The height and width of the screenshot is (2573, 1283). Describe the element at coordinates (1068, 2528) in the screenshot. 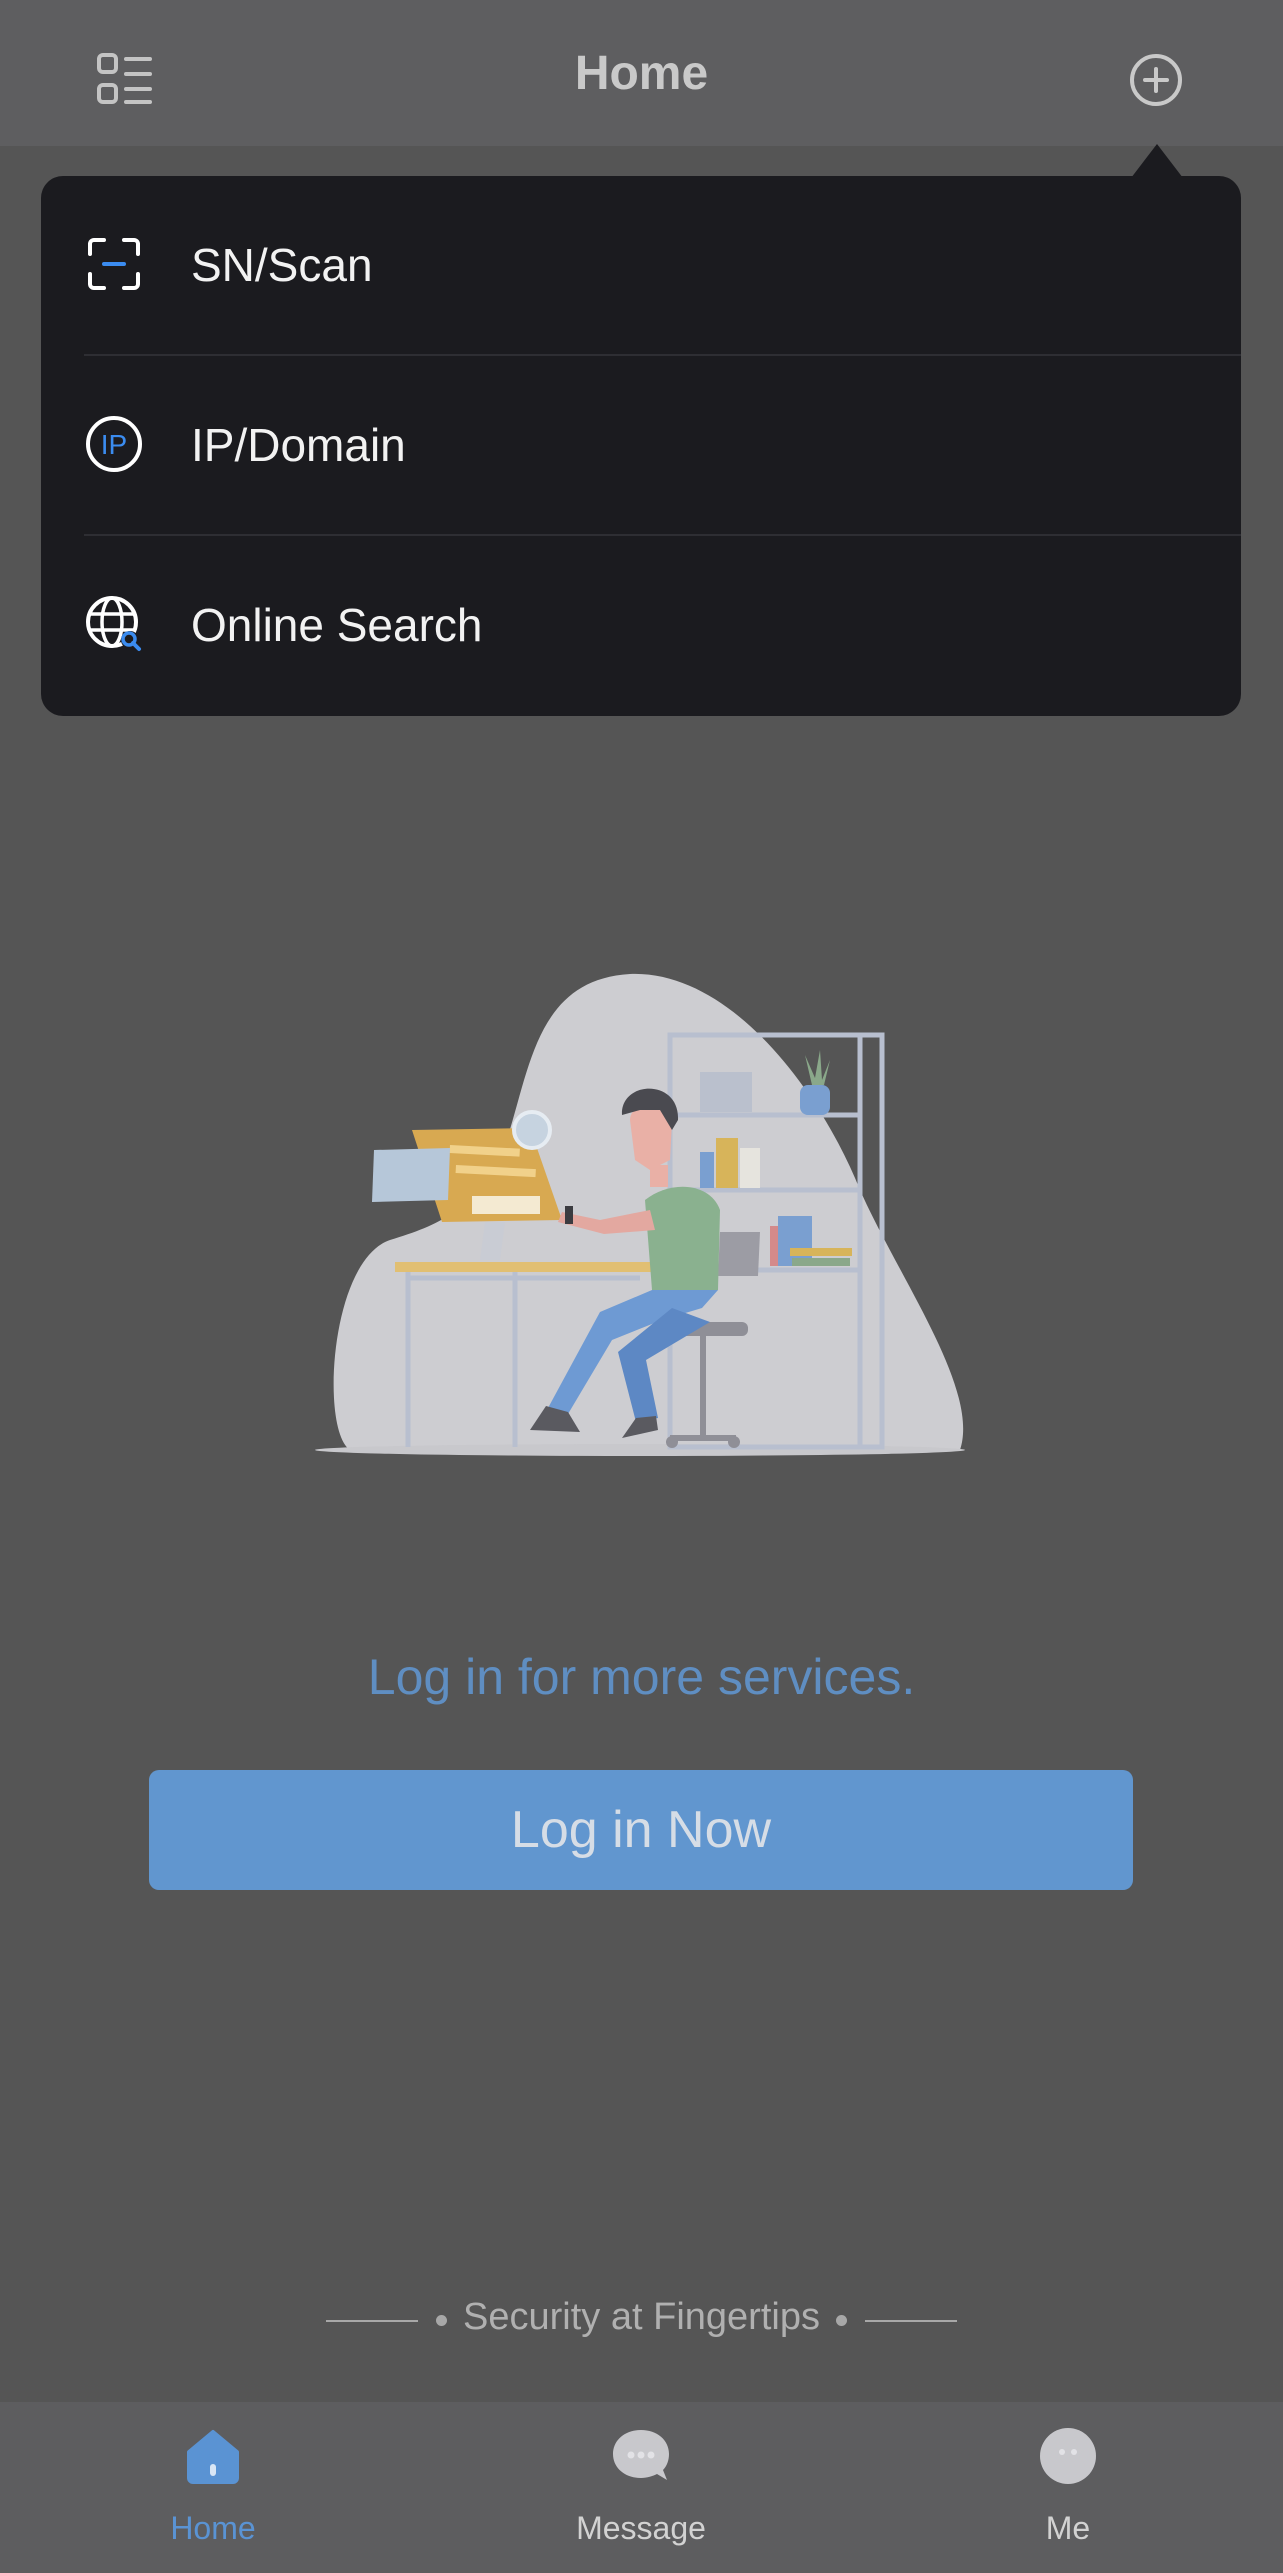

I see `tab-label: Me` at that location.